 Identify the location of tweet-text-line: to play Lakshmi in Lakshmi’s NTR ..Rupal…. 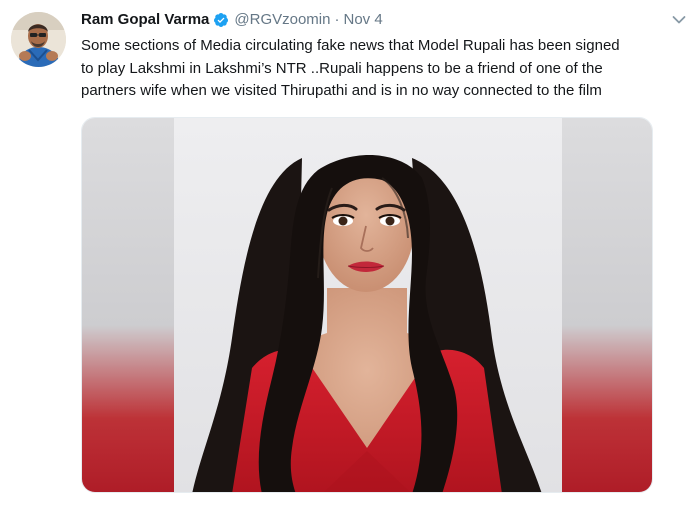
(342, 68).